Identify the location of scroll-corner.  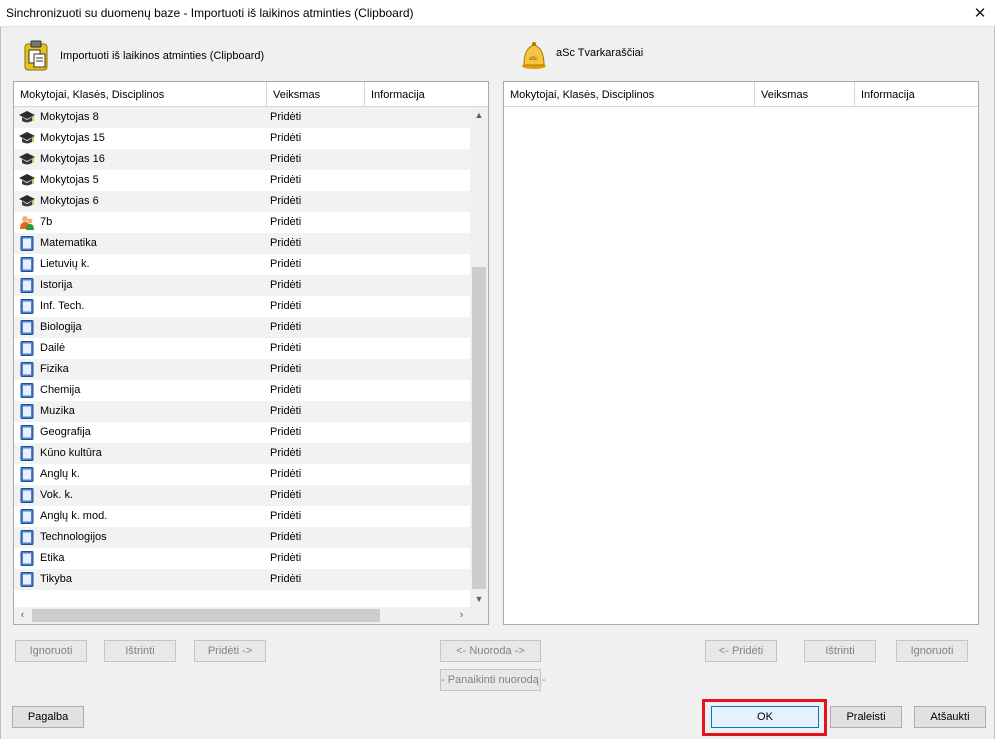
(479, 615).